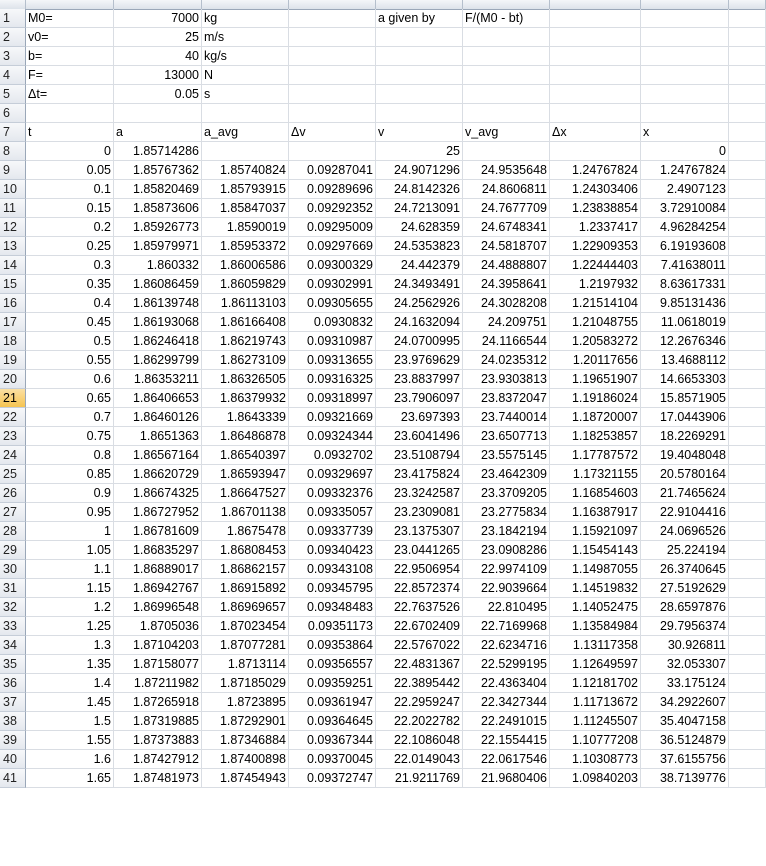 This screenshot has width=766, height=866. What do you see at coordinates (70, 664) in the screenshot?
I see `data-cell: 1.35` at bounding box center [70, 664].